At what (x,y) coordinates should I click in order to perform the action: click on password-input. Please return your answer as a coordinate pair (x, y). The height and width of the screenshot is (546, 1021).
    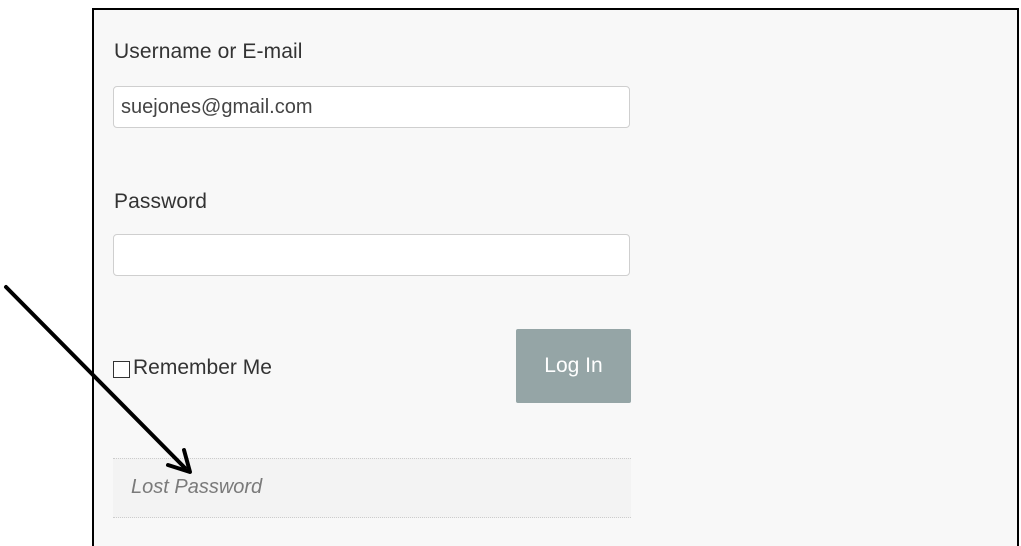
    Looking at the image, I should click on (371, 255).